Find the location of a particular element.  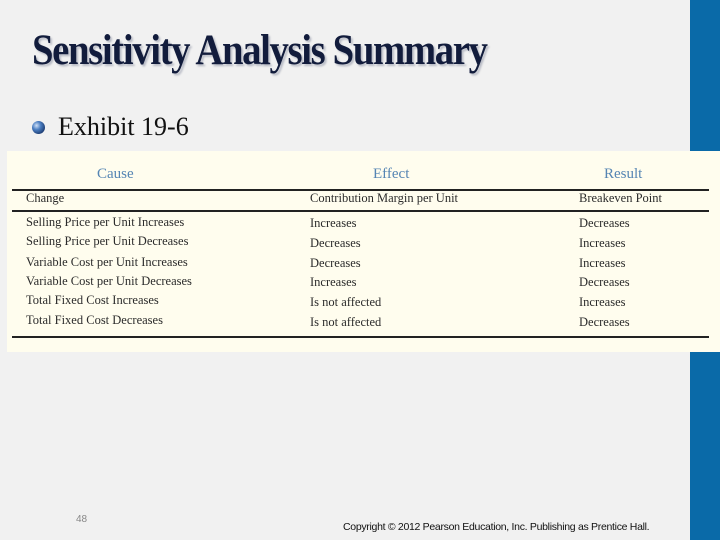

cell-cause: Variable Cost per Unit Decreases is located at coordinates (109, 281).